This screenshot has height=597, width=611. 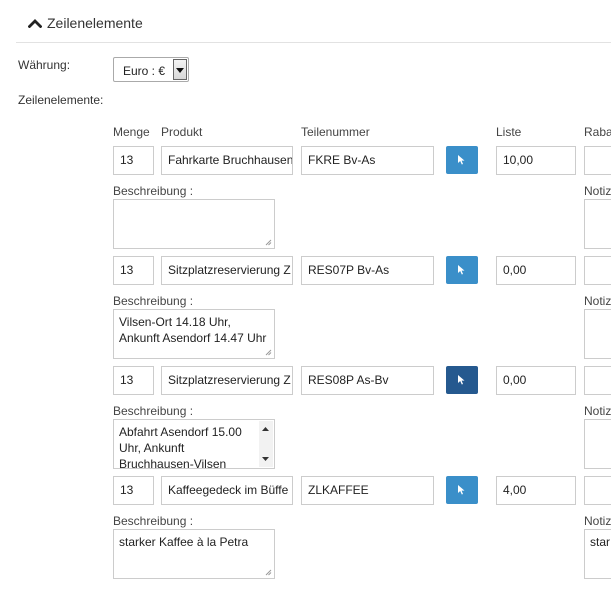 What do you see at coordinates (265, 459) in the screenshot?
I see `scroll-down-icon` at bounding box center [265, 459].